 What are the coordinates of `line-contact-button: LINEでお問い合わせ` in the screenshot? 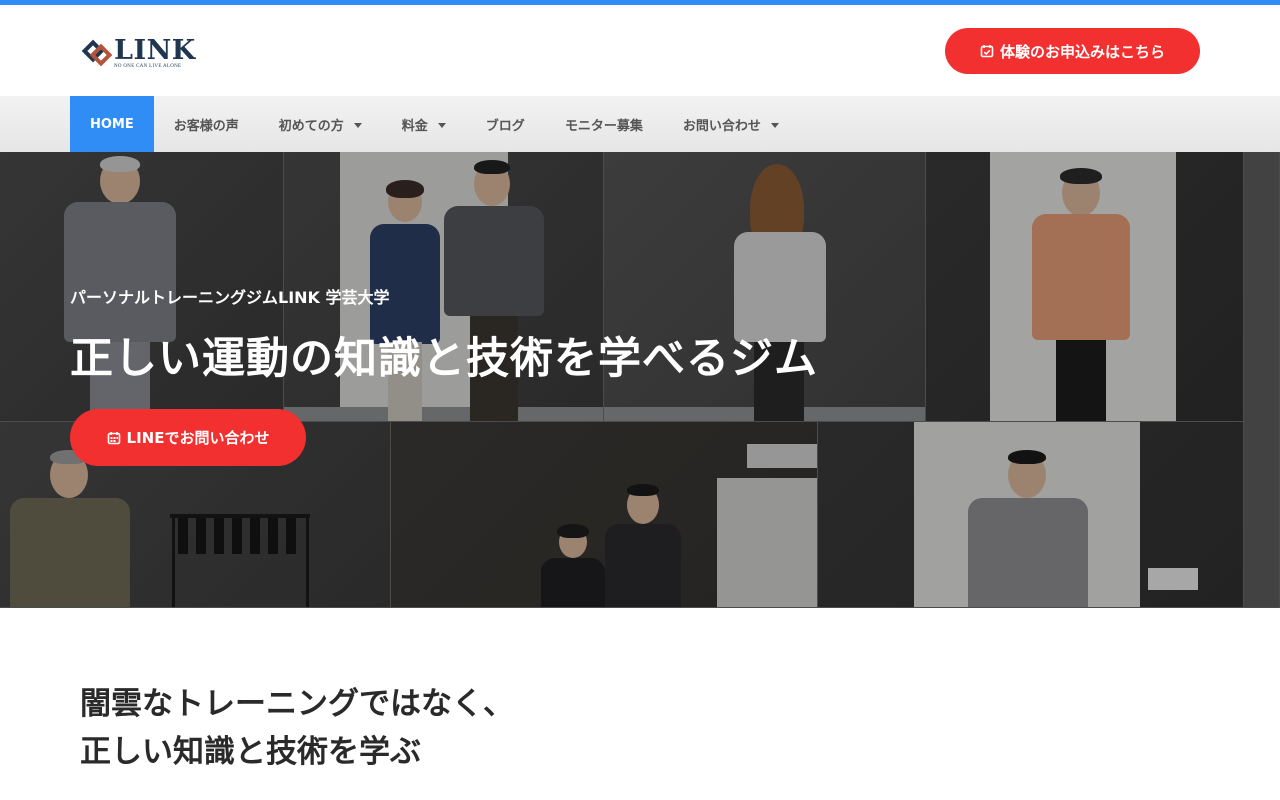 It's located at (188, 437).